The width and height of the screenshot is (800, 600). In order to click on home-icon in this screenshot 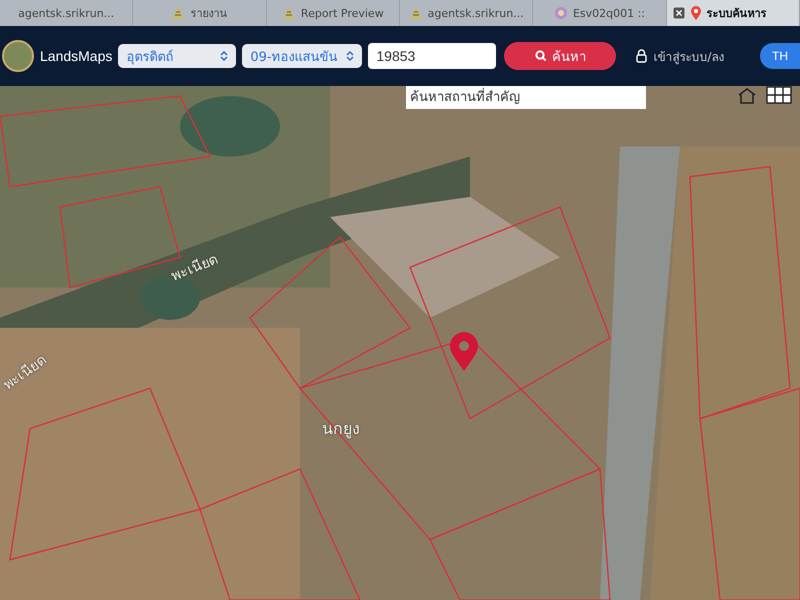, I will do `click(747, 96)`.